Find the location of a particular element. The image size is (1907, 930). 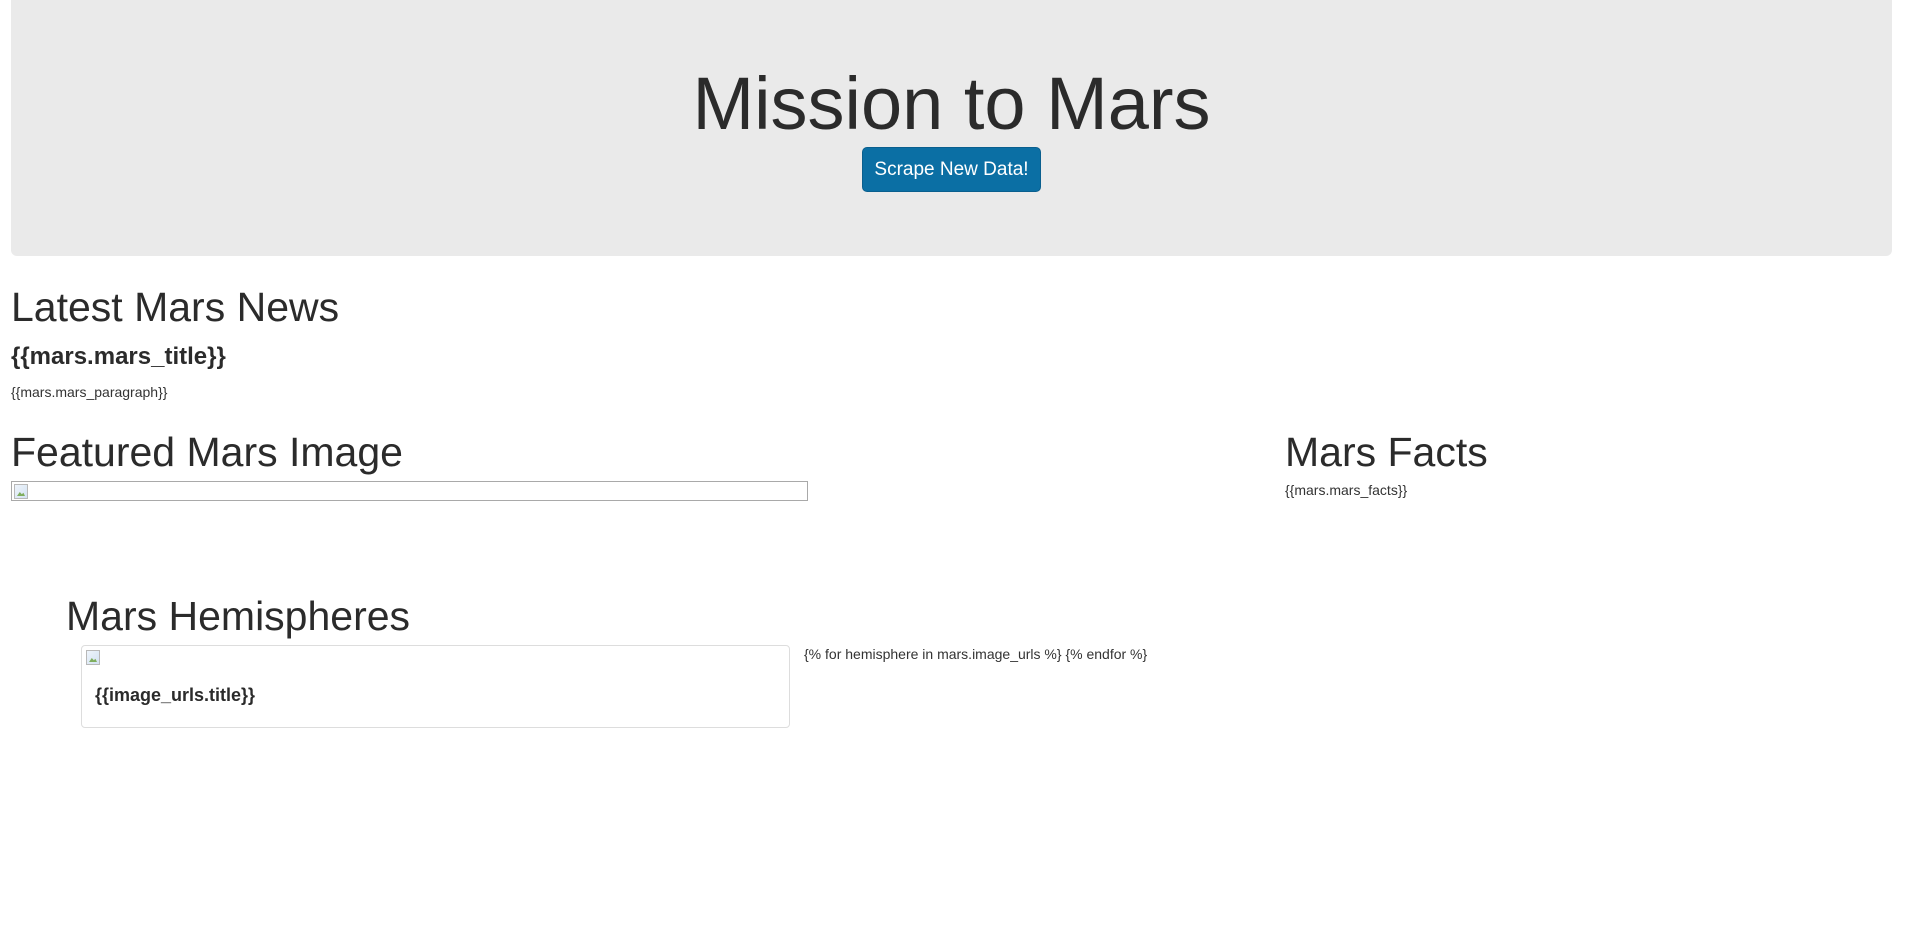

featured-mars-image is located at coordinates (409, 491).